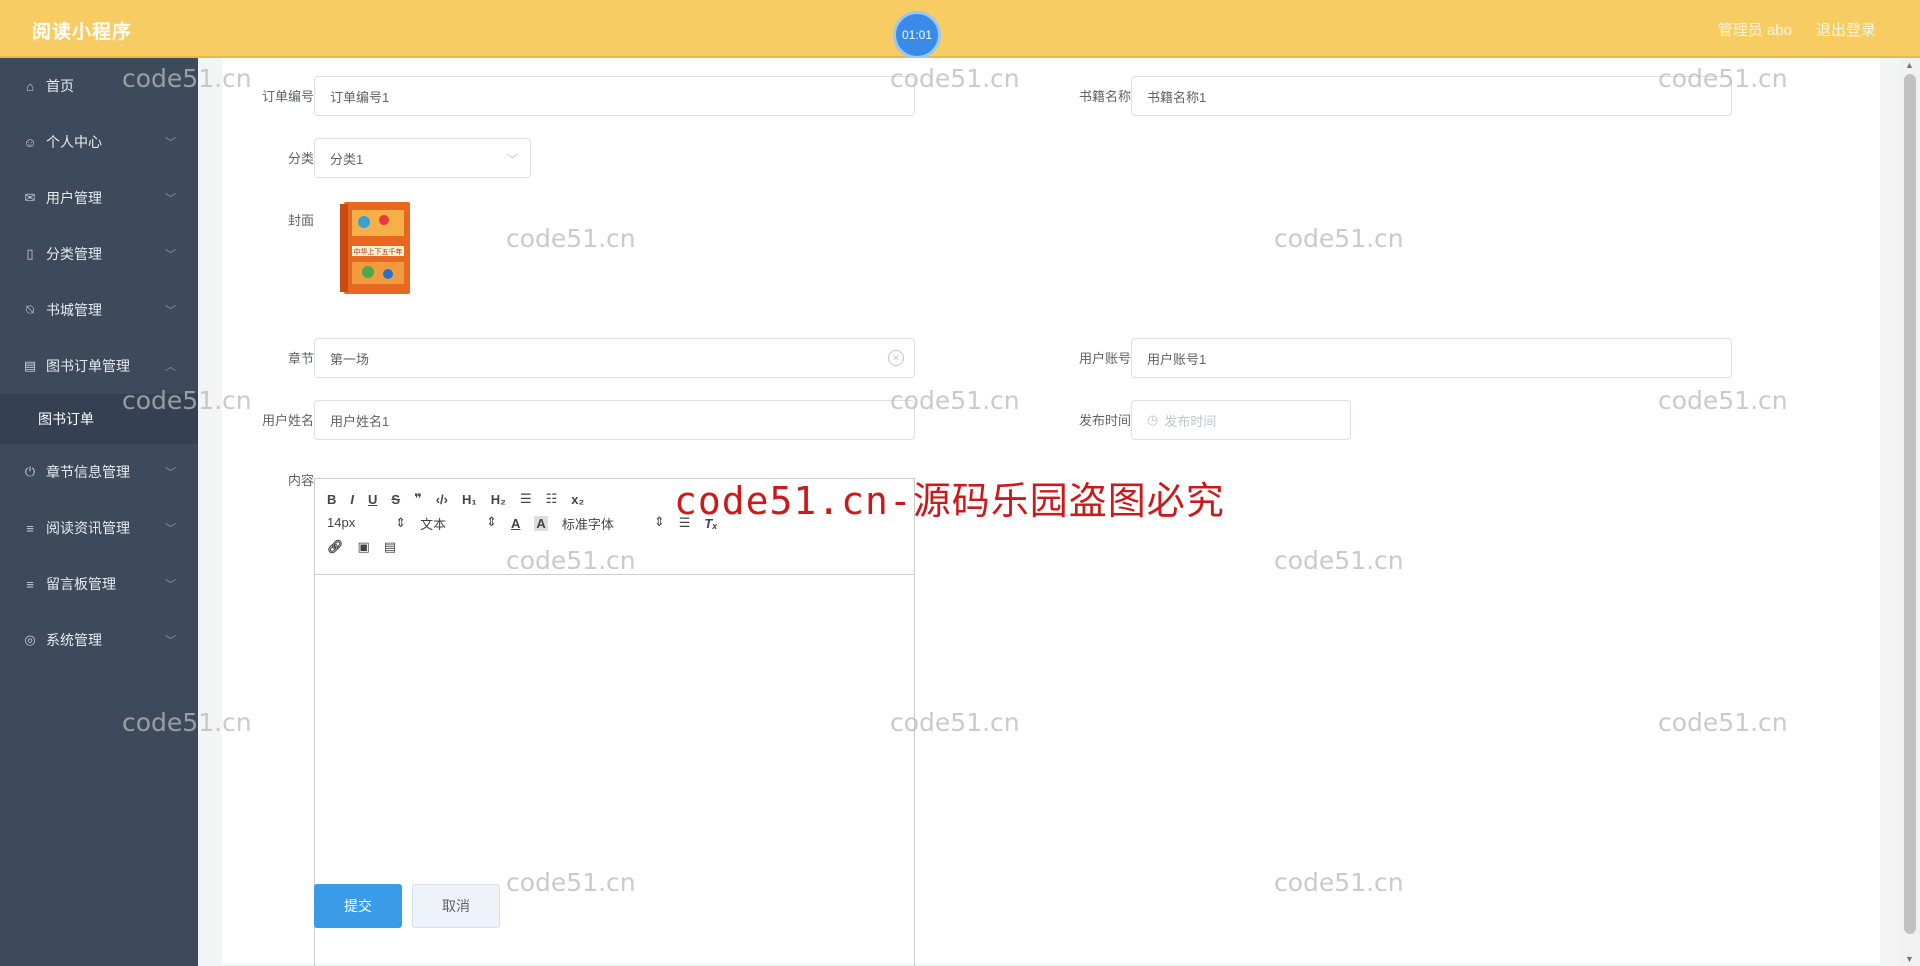  I want to click on account-field: 用户账号1, so click(1431, 358).